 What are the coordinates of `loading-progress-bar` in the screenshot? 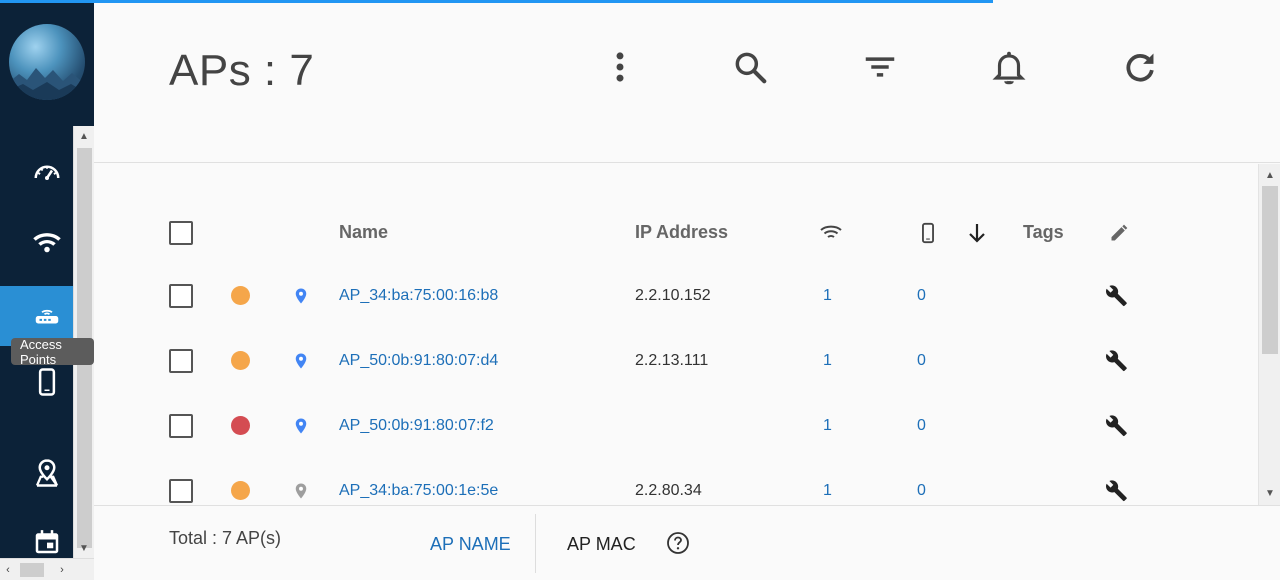 It's located at (496, 1).